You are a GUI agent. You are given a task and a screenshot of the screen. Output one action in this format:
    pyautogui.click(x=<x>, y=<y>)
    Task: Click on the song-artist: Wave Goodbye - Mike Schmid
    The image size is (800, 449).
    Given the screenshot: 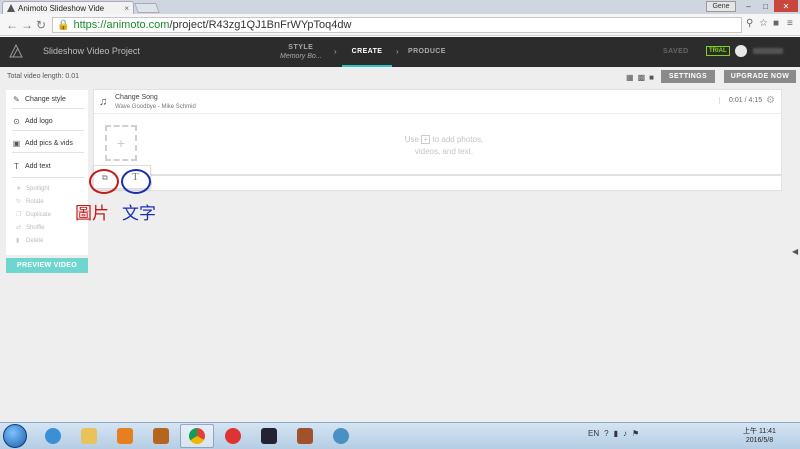 What is the action you would take?
    pyautogui.click(x=155, y=107)
    